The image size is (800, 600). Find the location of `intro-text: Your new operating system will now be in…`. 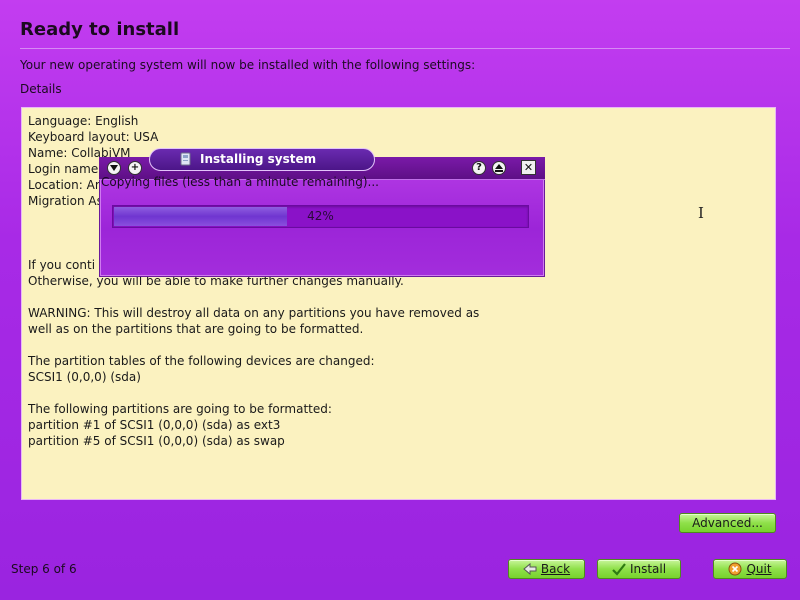

intro-text: Your new operating system will now be in… is located at coordinates (248, 65).